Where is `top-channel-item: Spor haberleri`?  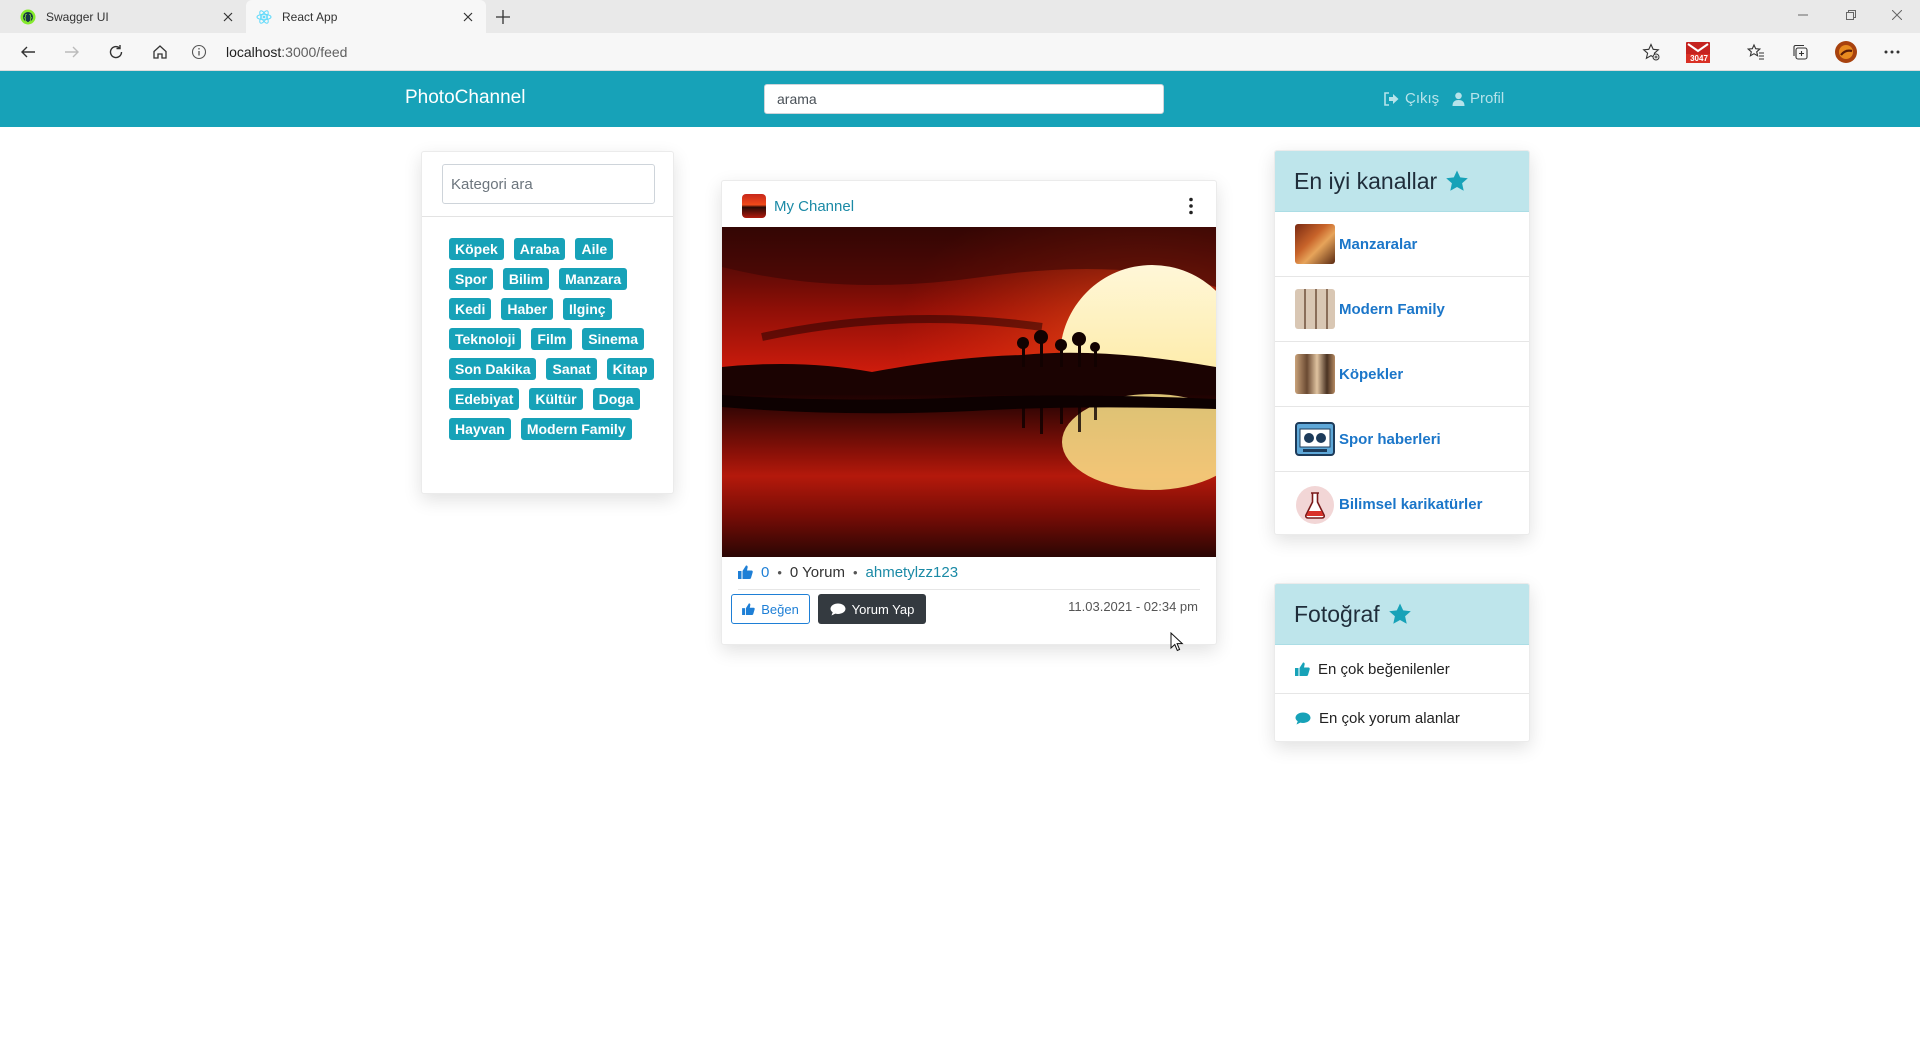 top-channel-item: Spor haberleri is located at coordinates (1402, 439).